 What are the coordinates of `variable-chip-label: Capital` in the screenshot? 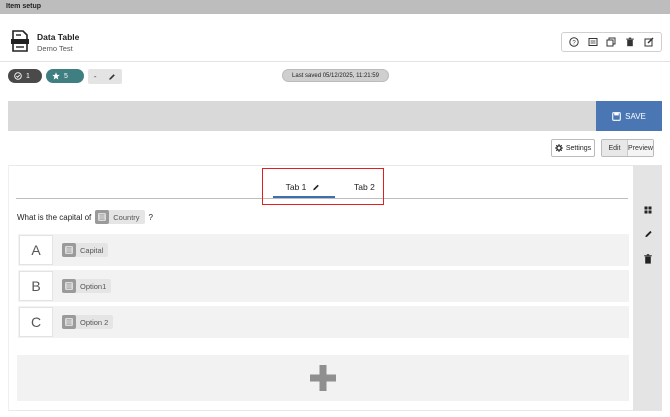 It's located at (92, 250).